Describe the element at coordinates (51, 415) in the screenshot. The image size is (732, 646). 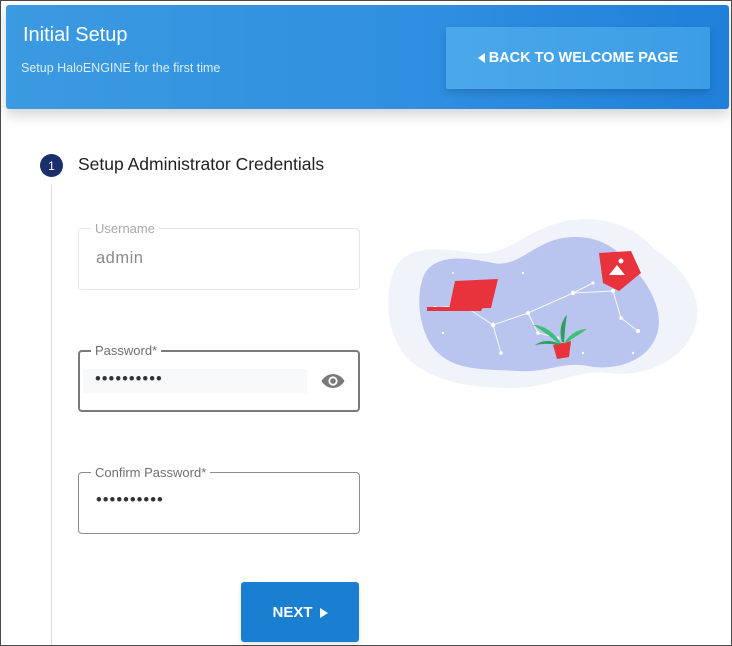
I see `stepper-line` at that location.